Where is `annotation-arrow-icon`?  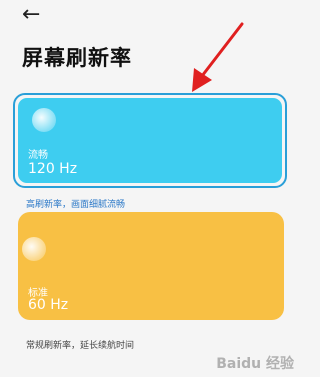
annotation-arrow-icon is located at coordinates (218, 57).